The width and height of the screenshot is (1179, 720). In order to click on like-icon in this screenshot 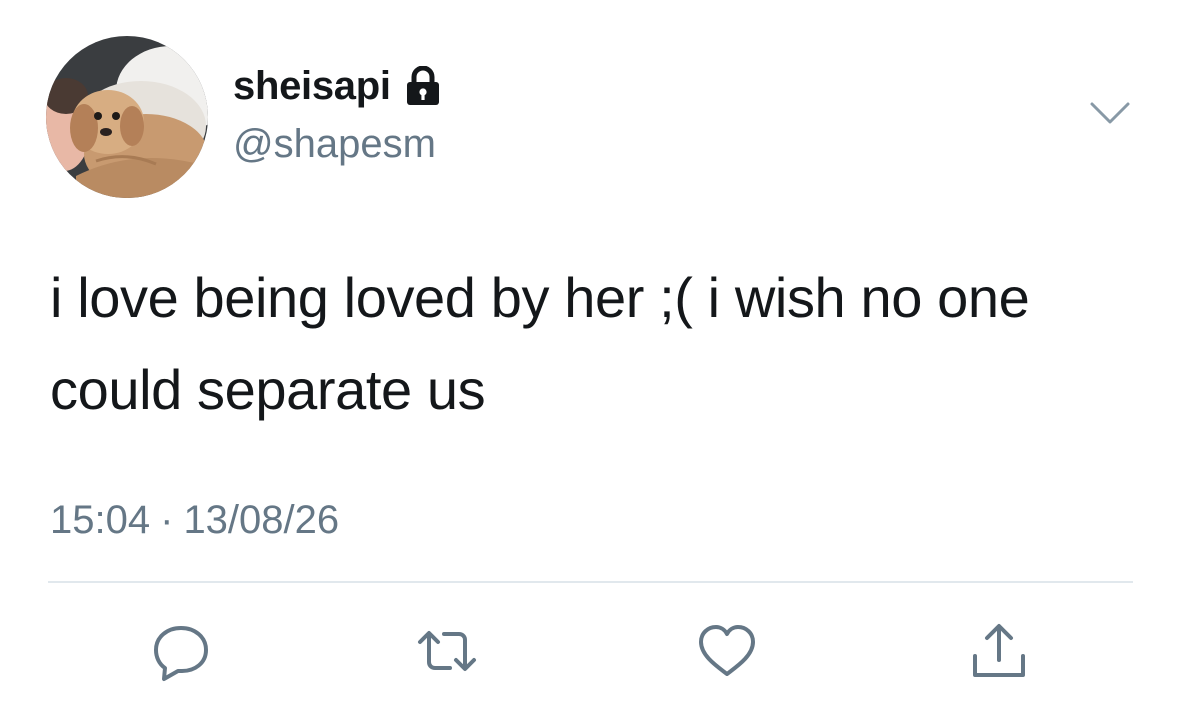, I will do `click(727, 650)`.